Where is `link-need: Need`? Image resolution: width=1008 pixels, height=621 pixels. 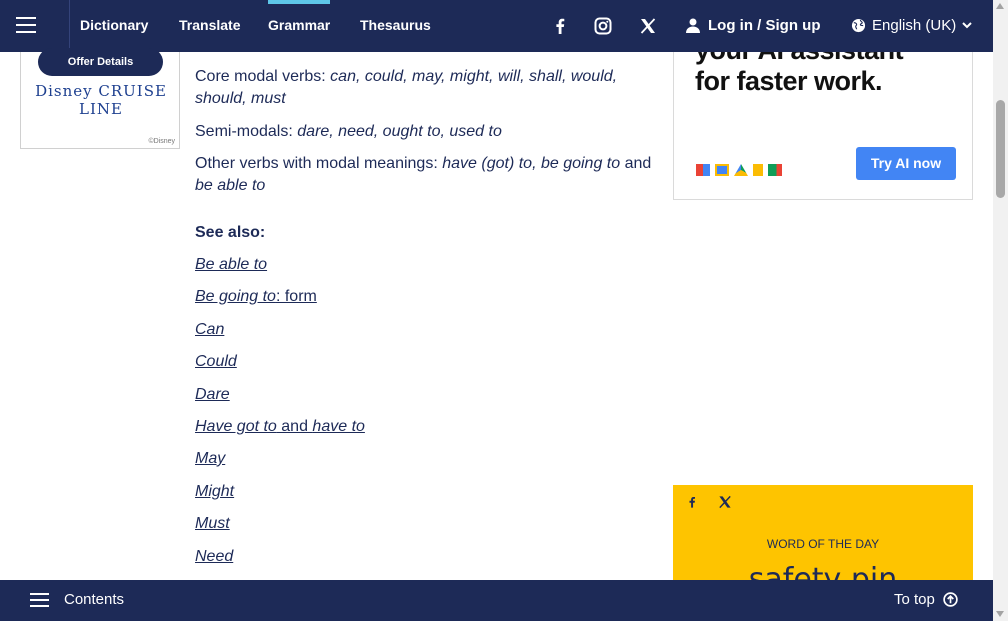
link-need: Need is located at coordinates (214, 557).